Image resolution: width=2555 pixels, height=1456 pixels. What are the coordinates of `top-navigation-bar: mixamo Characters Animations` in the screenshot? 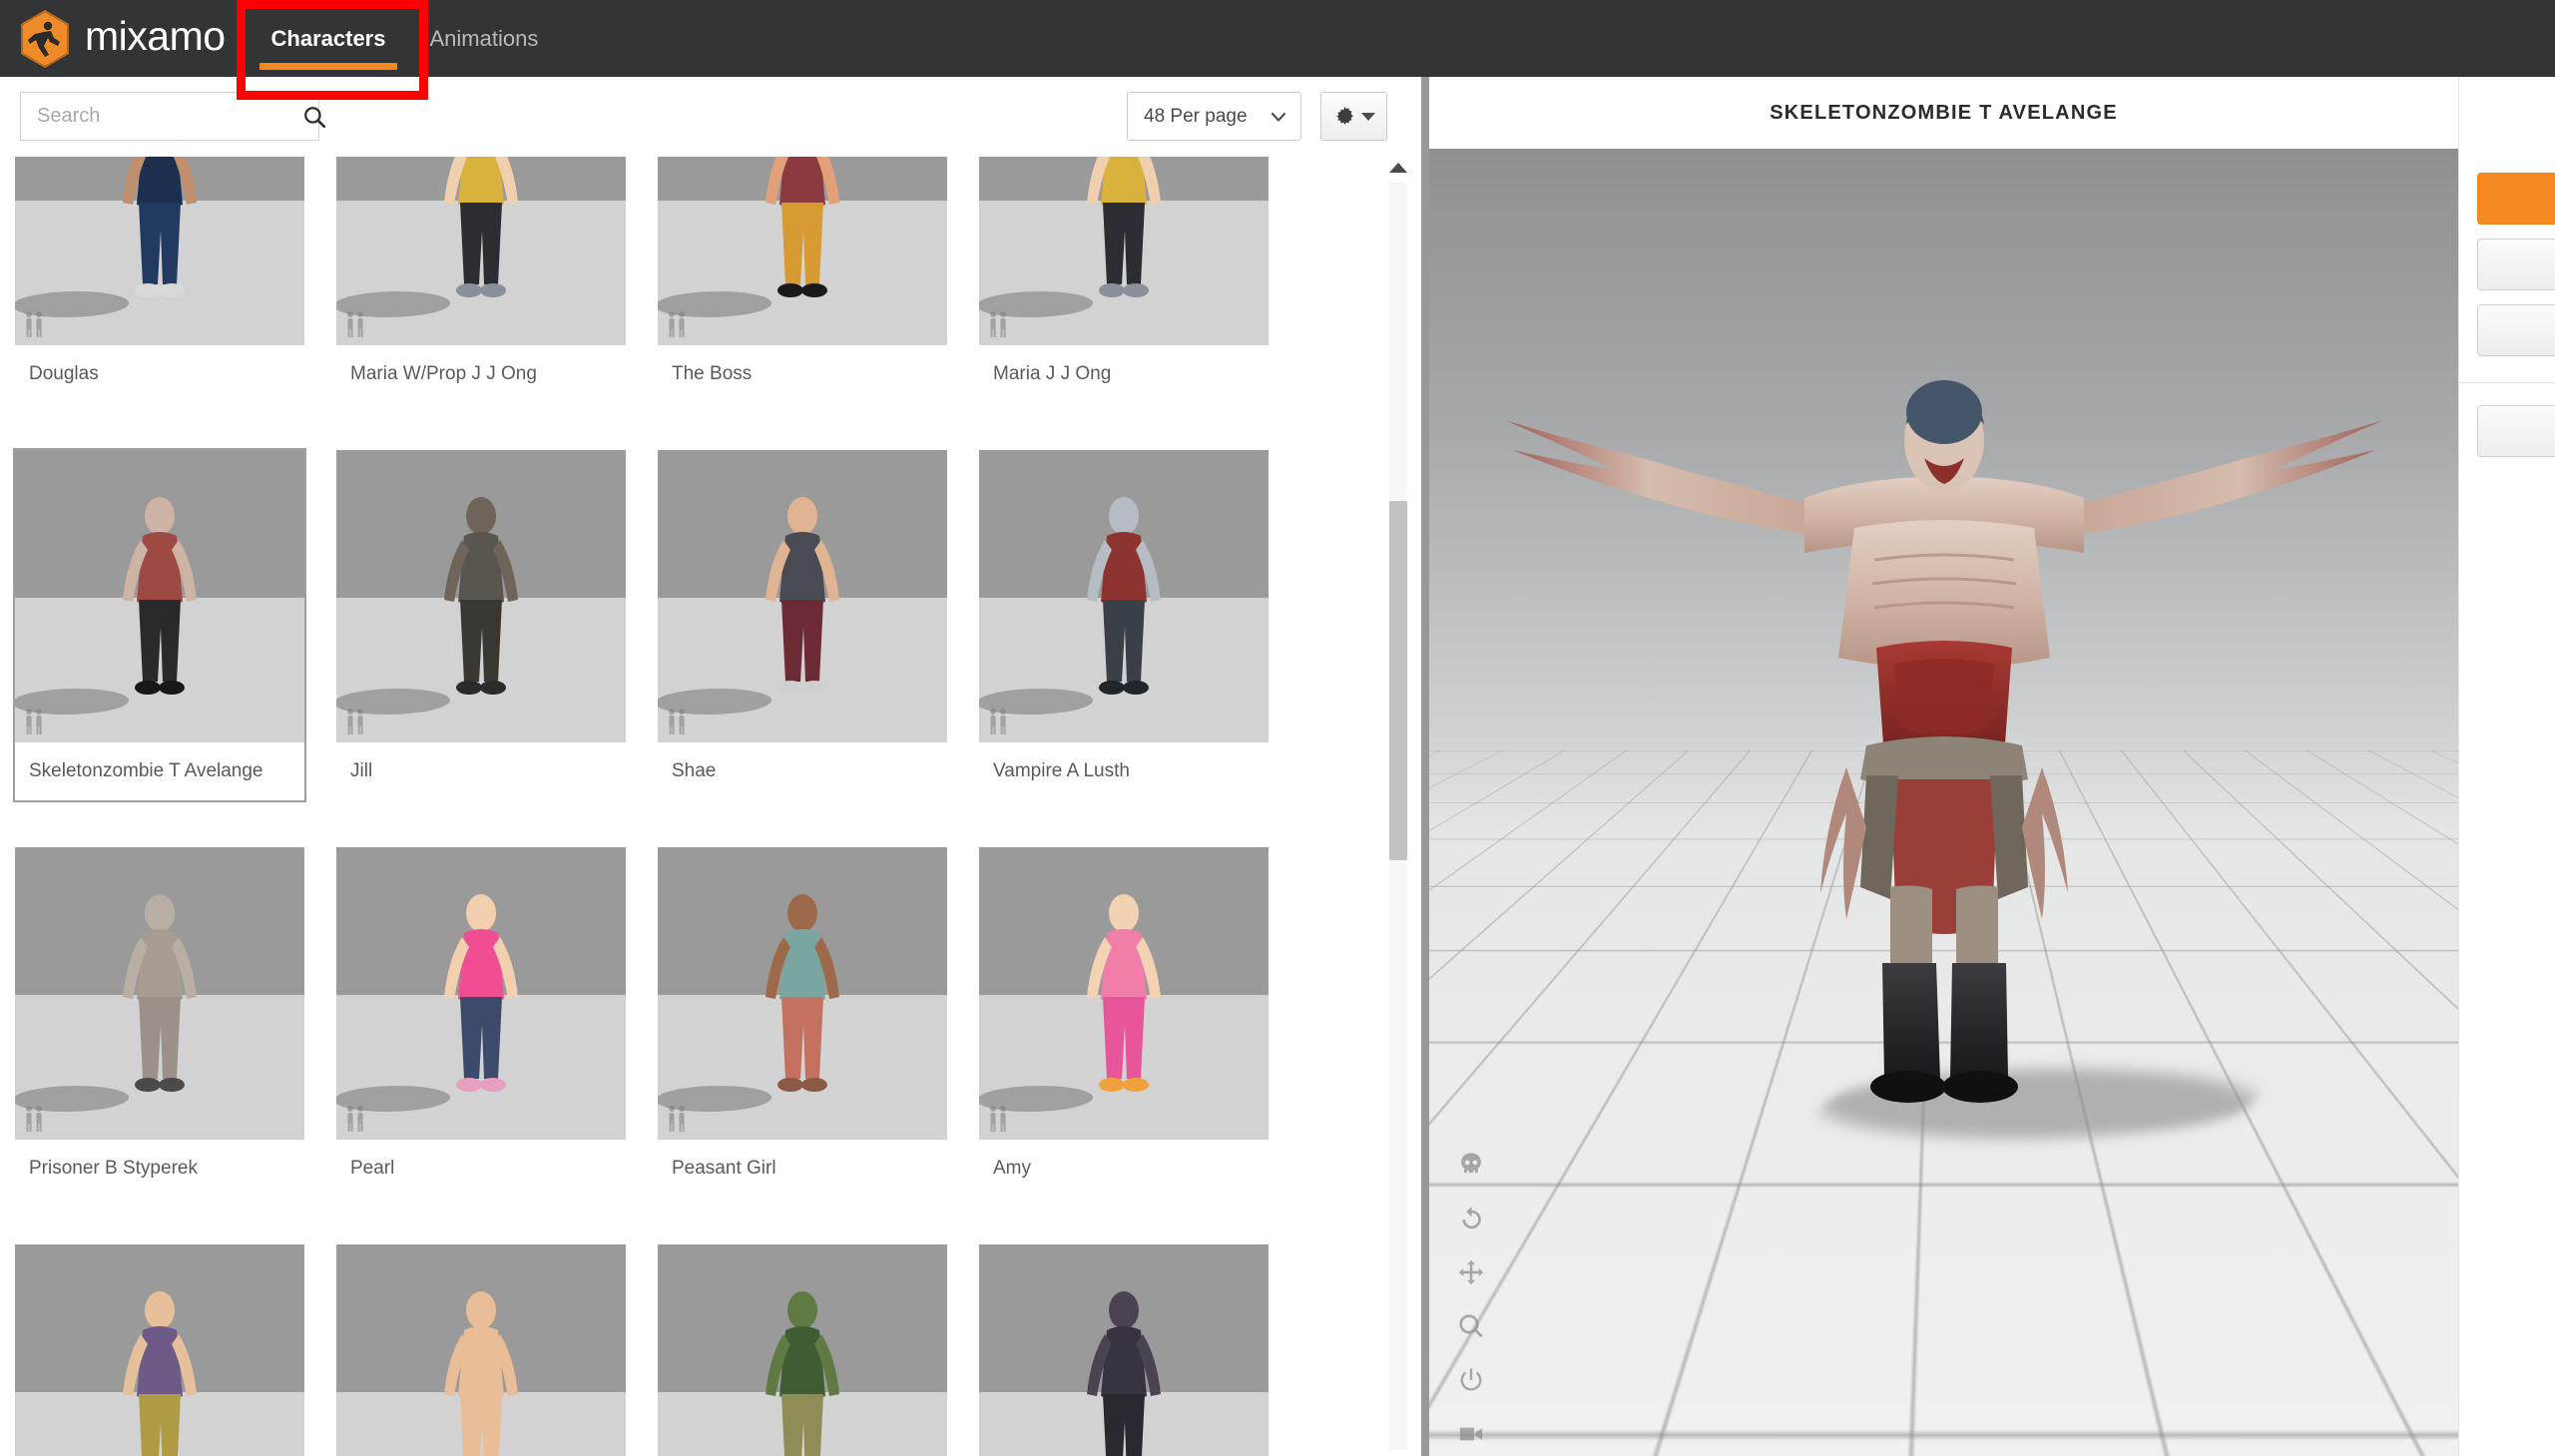 It's located at (1277, 38).